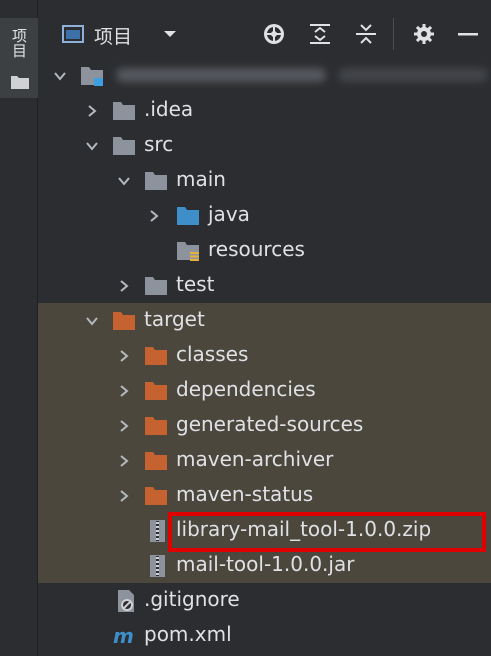  I want to click on module-folder-icon, so click(92, 76).